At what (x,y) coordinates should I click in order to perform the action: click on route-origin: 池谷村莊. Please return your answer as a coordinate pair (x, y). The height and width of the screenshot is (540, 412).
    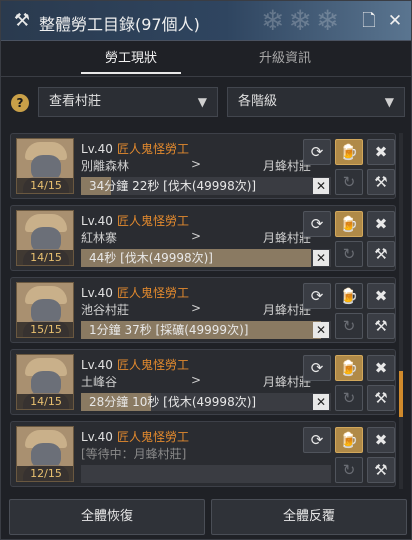
    Looking at the image, I should click on (105, 310).